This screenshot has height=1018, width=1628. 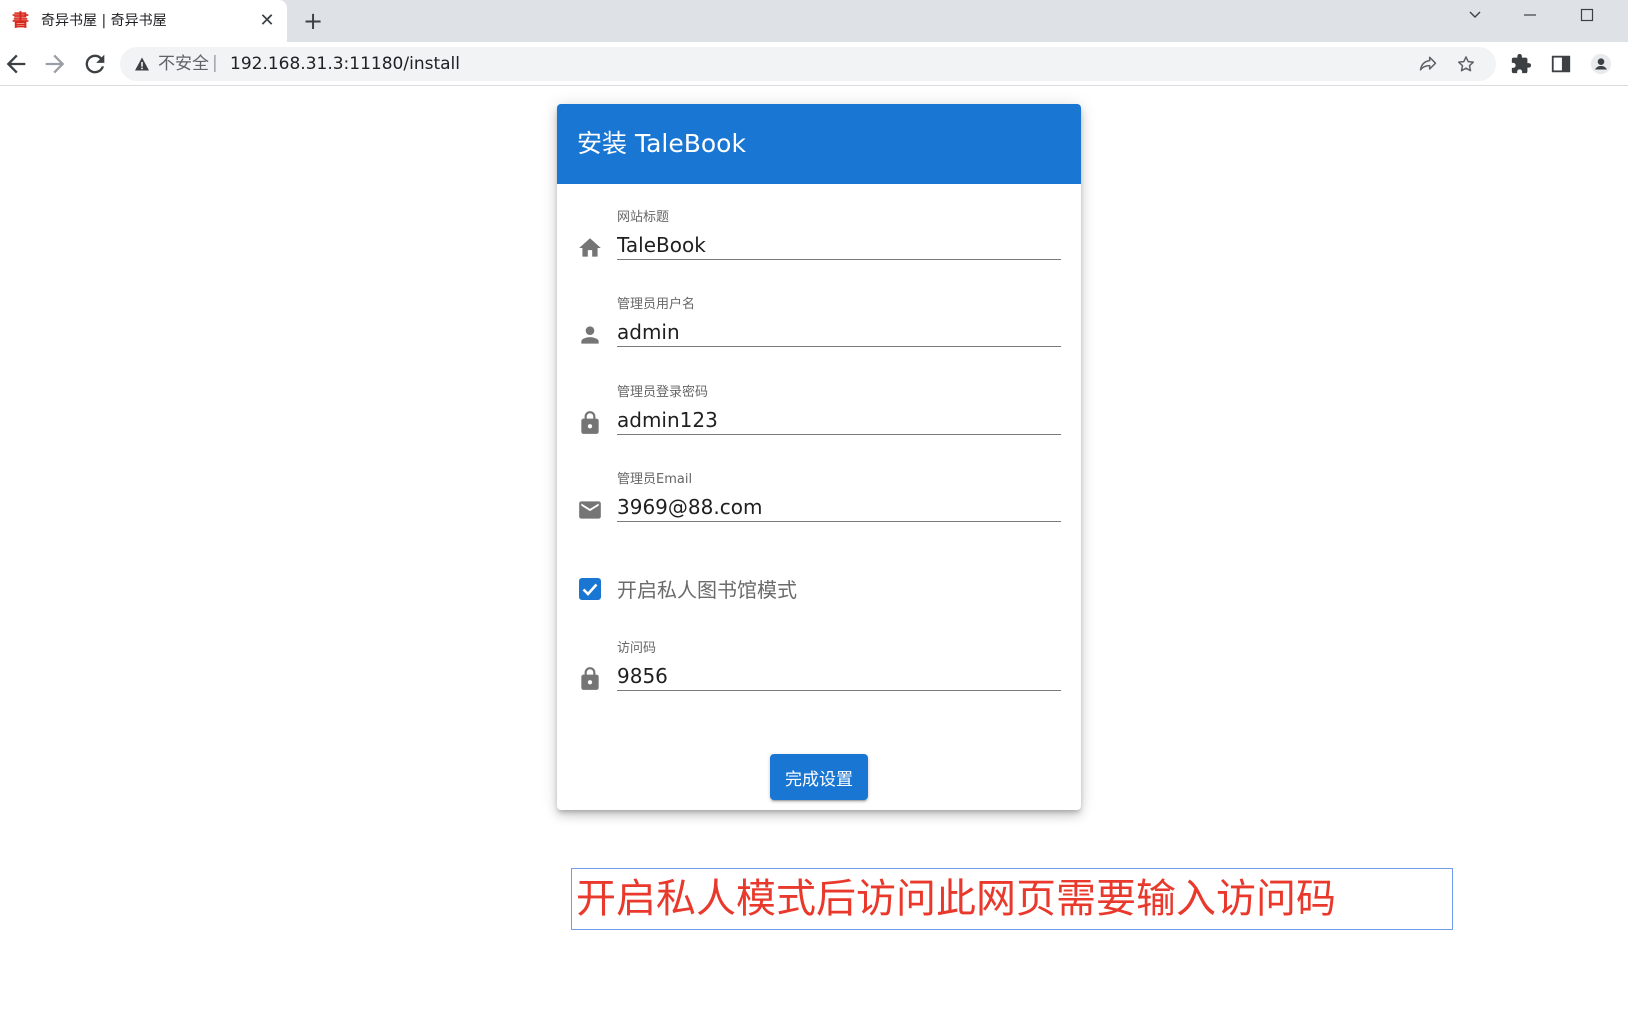 What do you see at coordinates (590, 335) in the screenshot?
I see `person-icon` at bounding box center [590, 335].